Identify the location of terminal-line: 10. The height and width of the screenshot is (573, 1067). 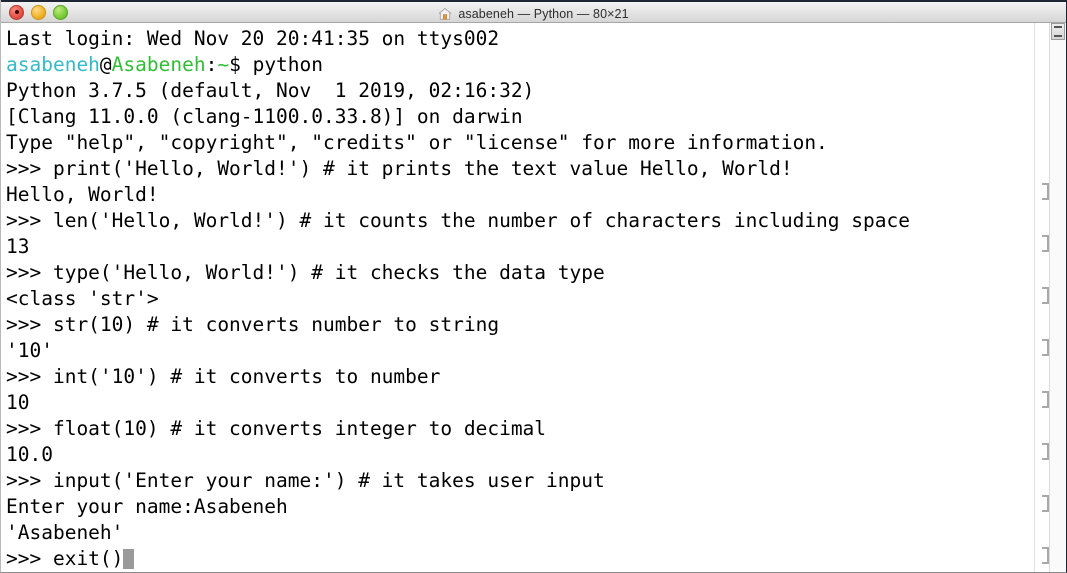
(18, 402).